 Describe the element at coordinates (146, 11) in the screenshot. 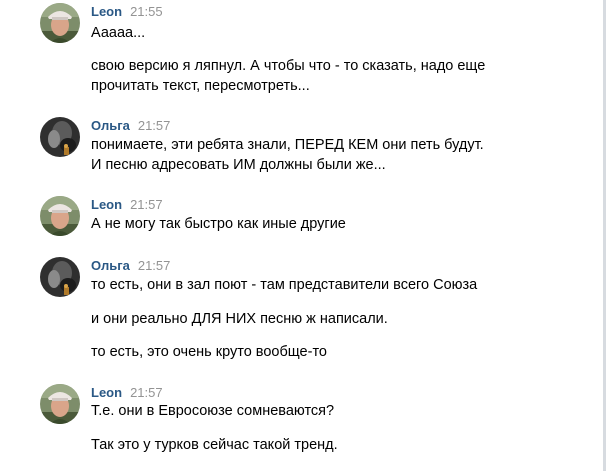

I see `message-time: 21:55` at that location.